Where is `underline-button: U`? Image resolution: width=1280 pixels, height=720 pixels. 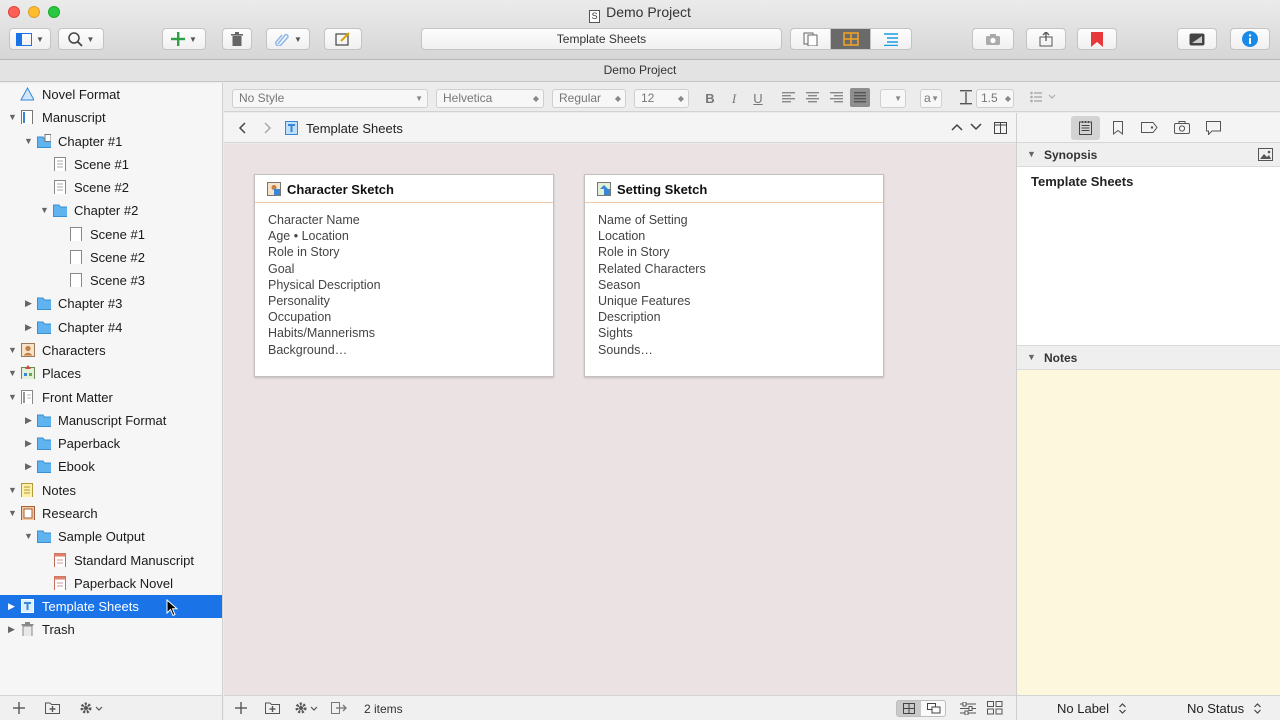
underline-button: U is located at coordinates (758, 98).